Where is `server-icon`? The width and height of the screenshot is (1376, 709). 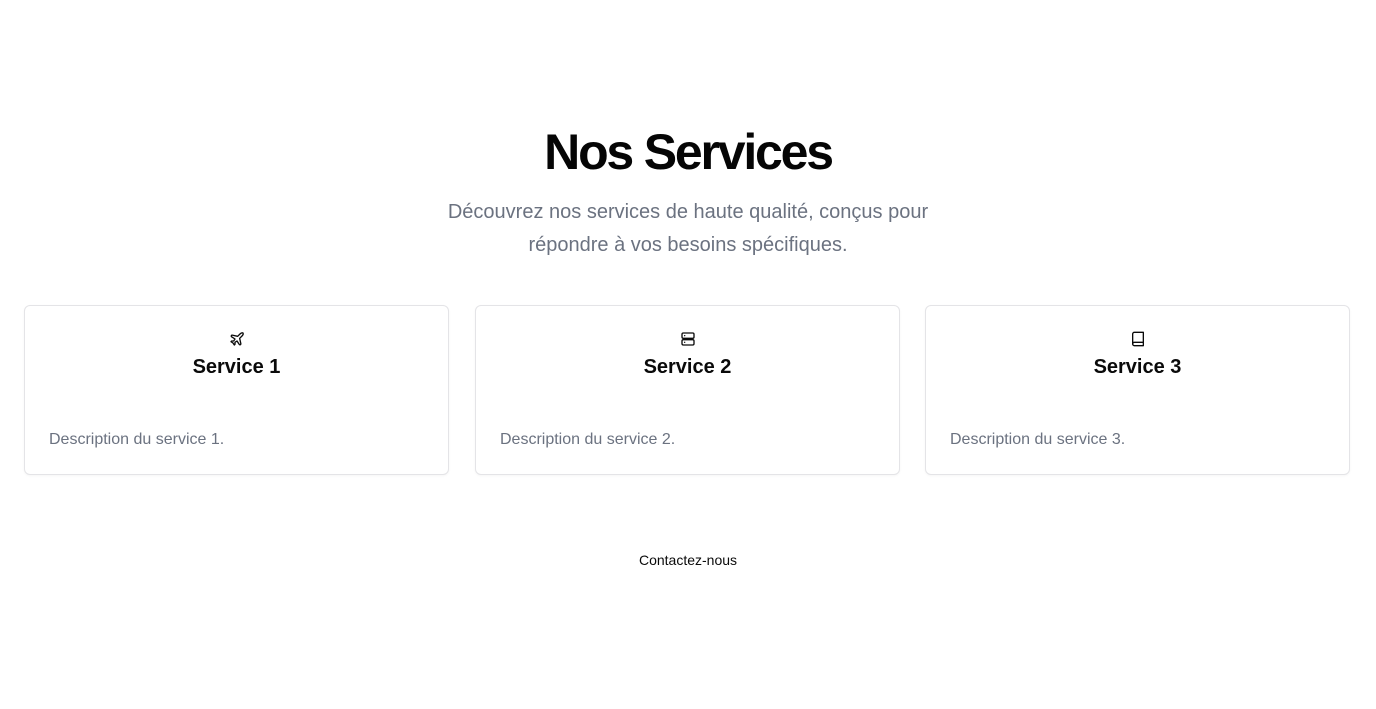
server-icon is located at coordinates (687, 339).